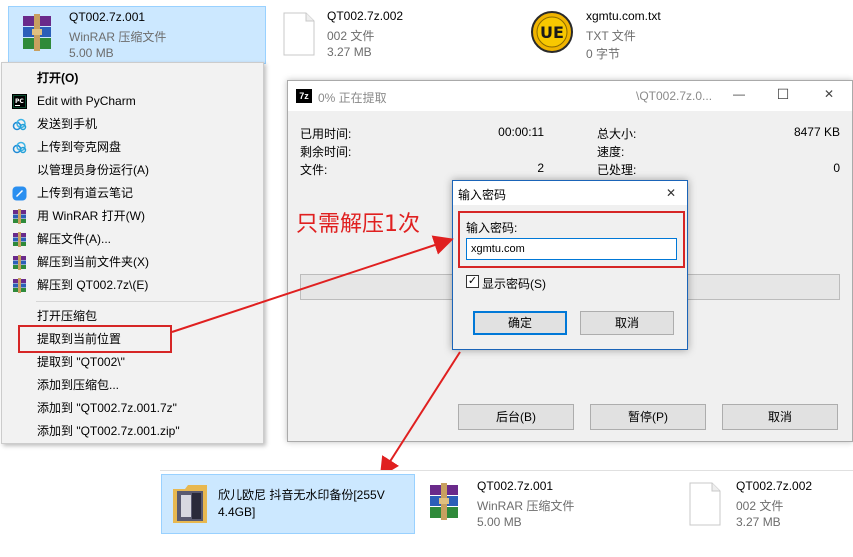 The image size is (853, 557). Describe the element at coordinates (301, 503) in the screenshot. I see `folder-name: 欣儿欧尼 抖音无水印备份[255V 4.4GB]` at that location.